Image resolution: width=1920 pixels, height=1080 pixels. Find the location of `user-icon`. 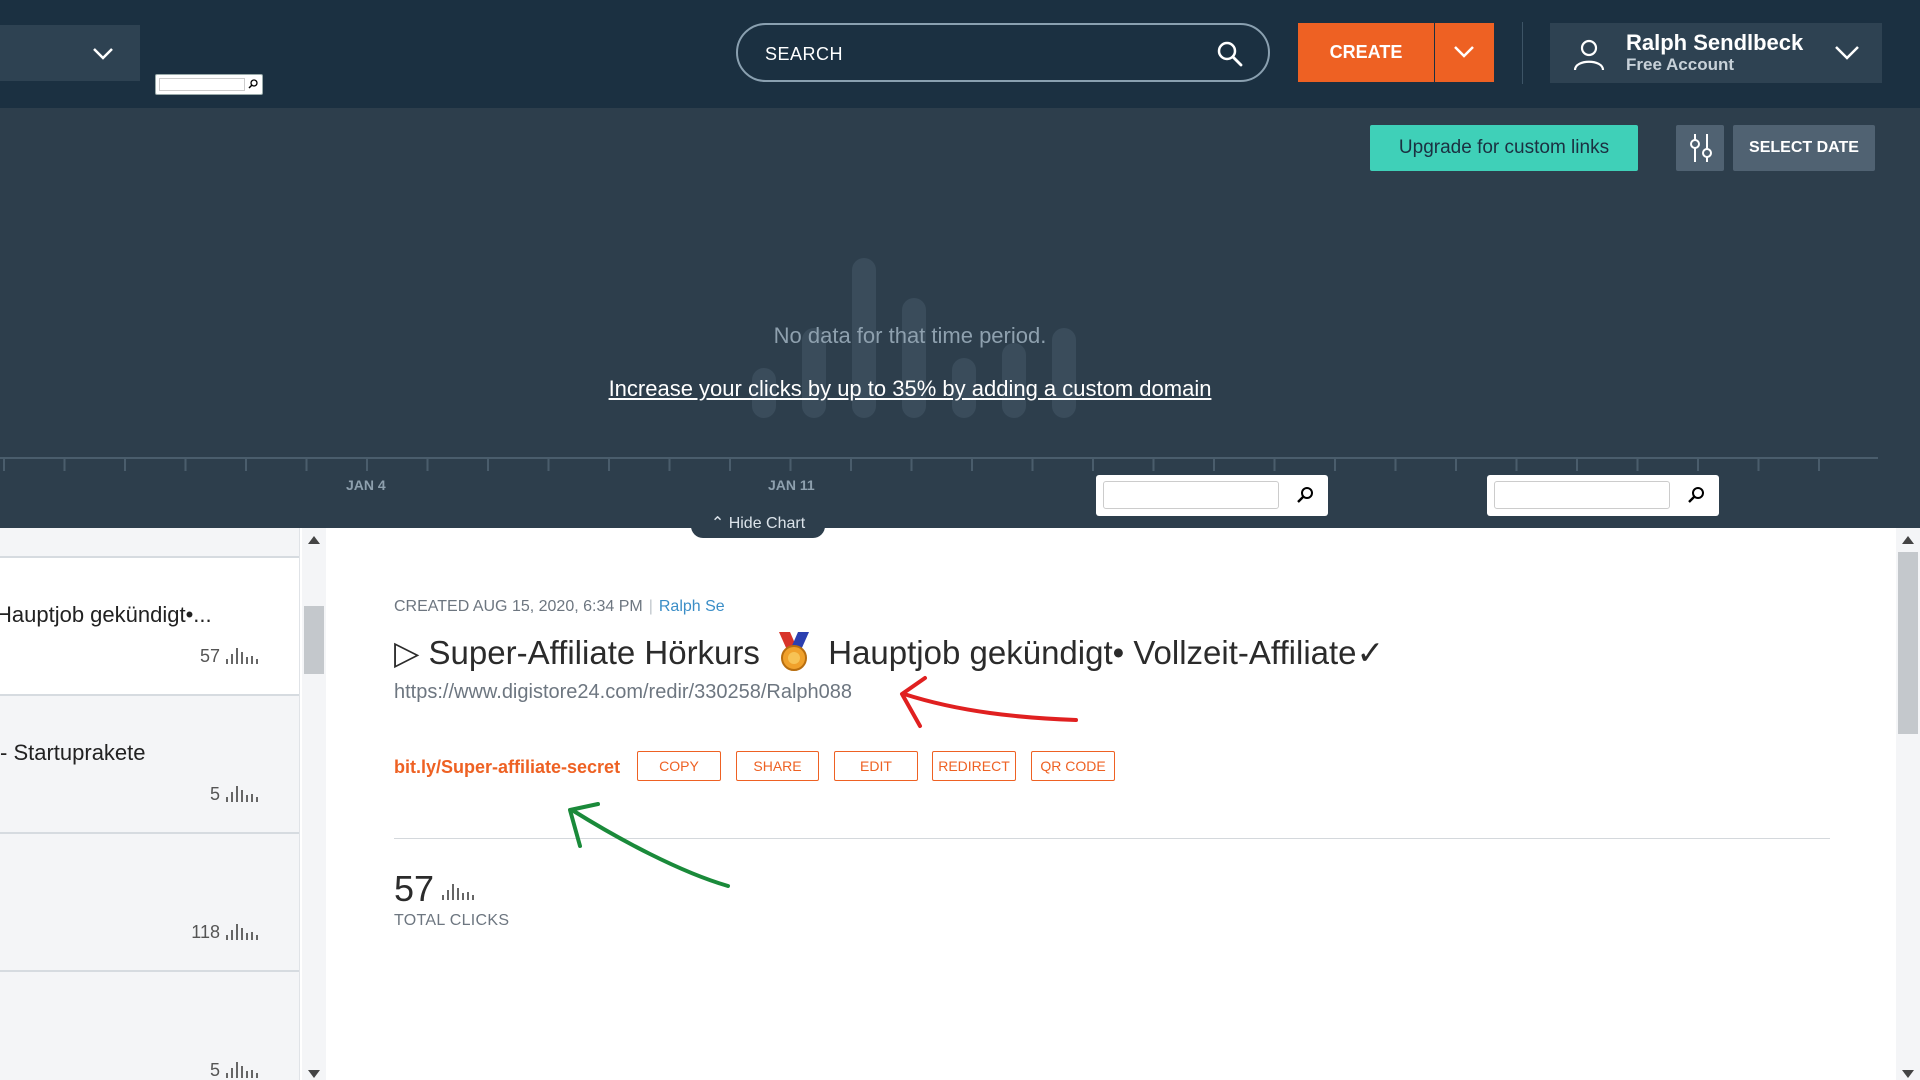

user-icon is located at coordinates (1589, 55).